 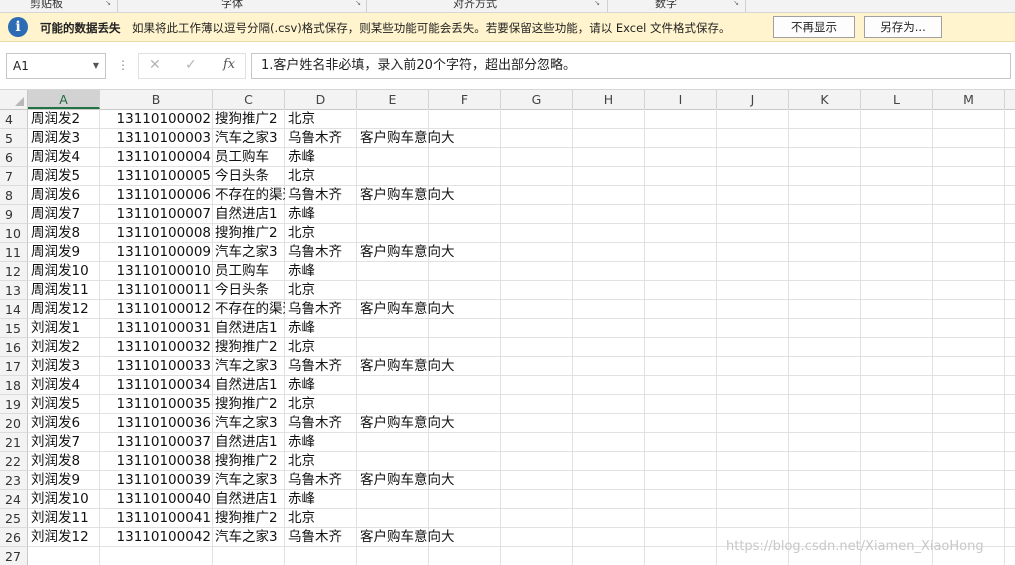 What do you see at coordinates (55, 461) in the screenshot?
I see `cell-a: 刘润发8` at bounding box center [55, 461].